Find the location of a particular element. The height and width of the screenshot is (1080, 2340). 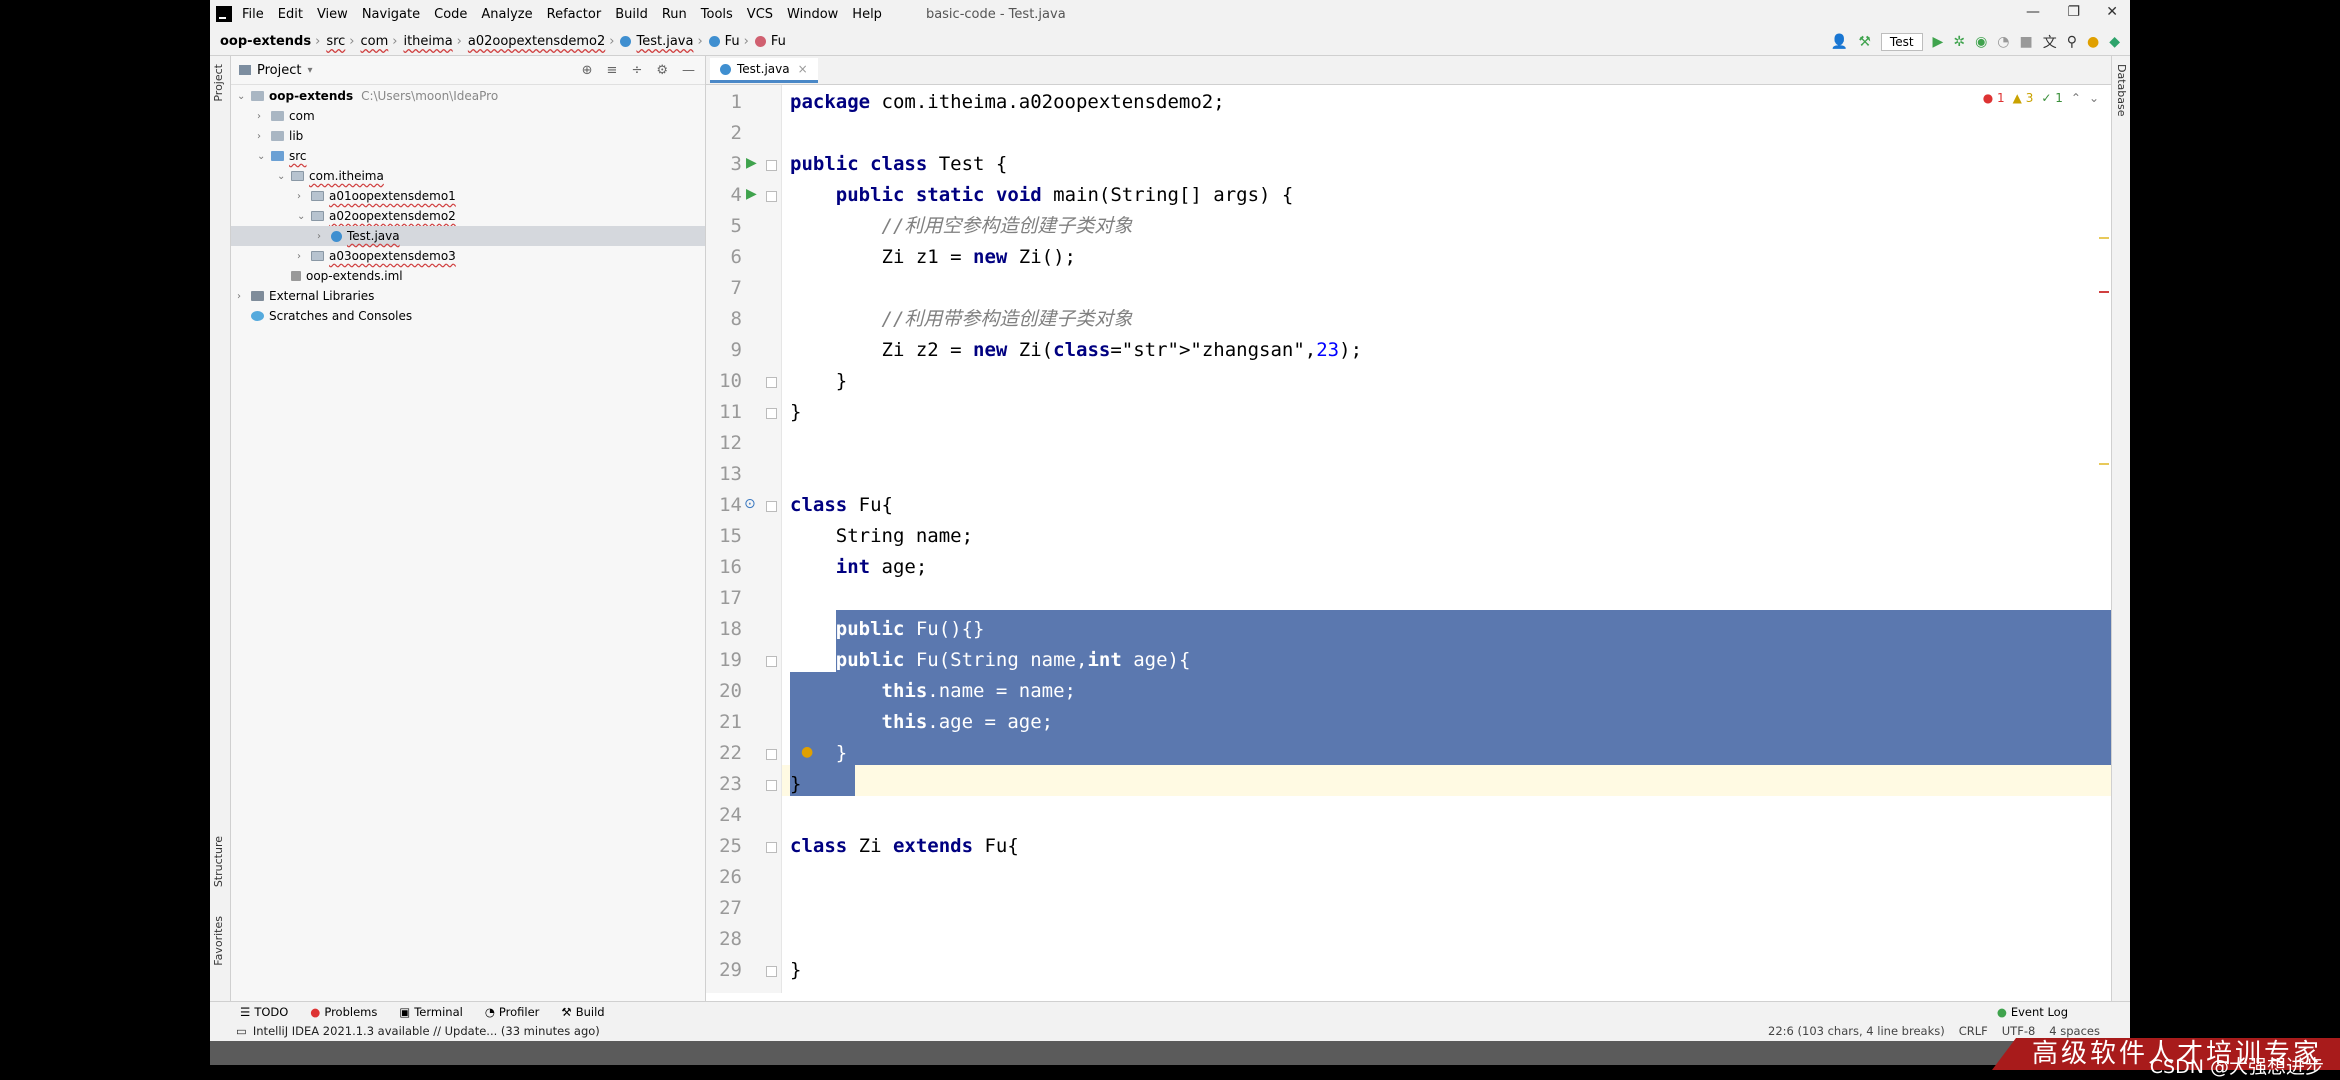

code-line: package com.itheima.a02oopextensdemo2; is located at coordinates (1440, 102).